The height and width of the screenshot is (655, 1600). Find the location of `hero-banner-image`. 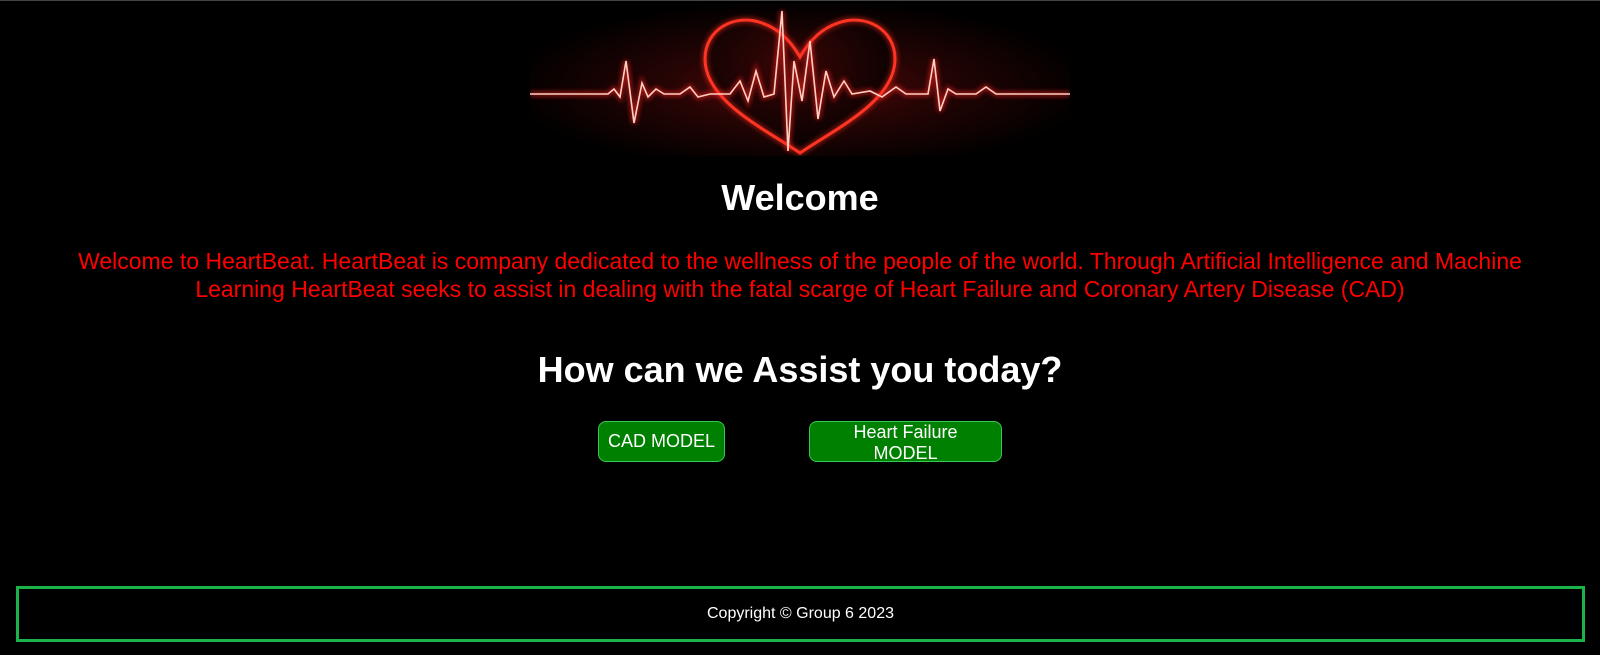

hero-banner-image is located at coordinates (800, 78).